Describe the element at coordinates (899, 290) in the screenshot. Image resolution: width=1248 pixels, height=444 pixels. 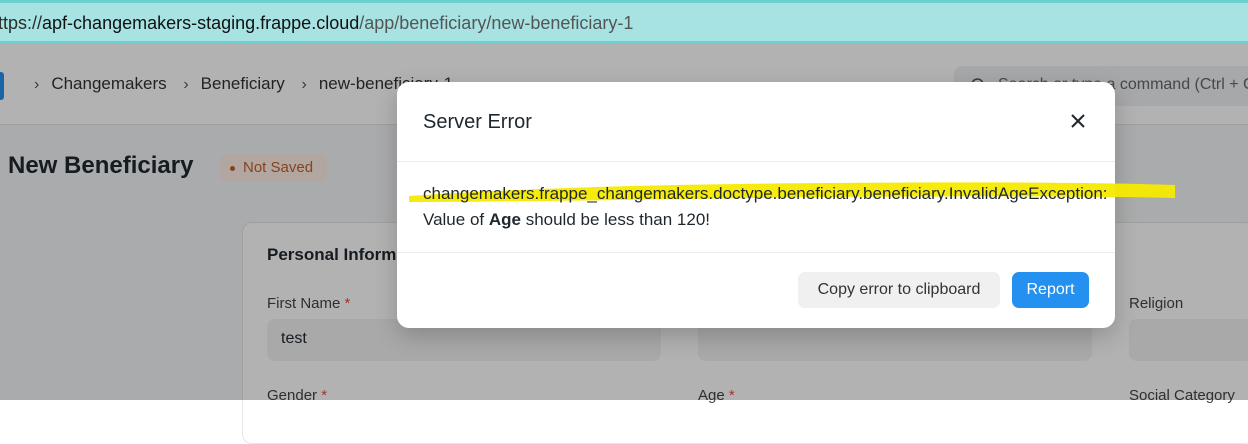
I see `copy-error-button: Copy error to clipboard` at that location.